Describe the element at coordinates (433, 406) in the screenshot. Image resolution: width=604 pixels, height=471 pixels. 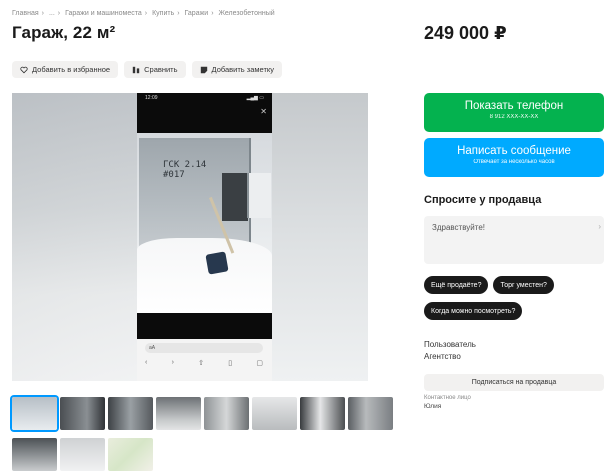
I see `contact-person-name: Юлия` at that location.